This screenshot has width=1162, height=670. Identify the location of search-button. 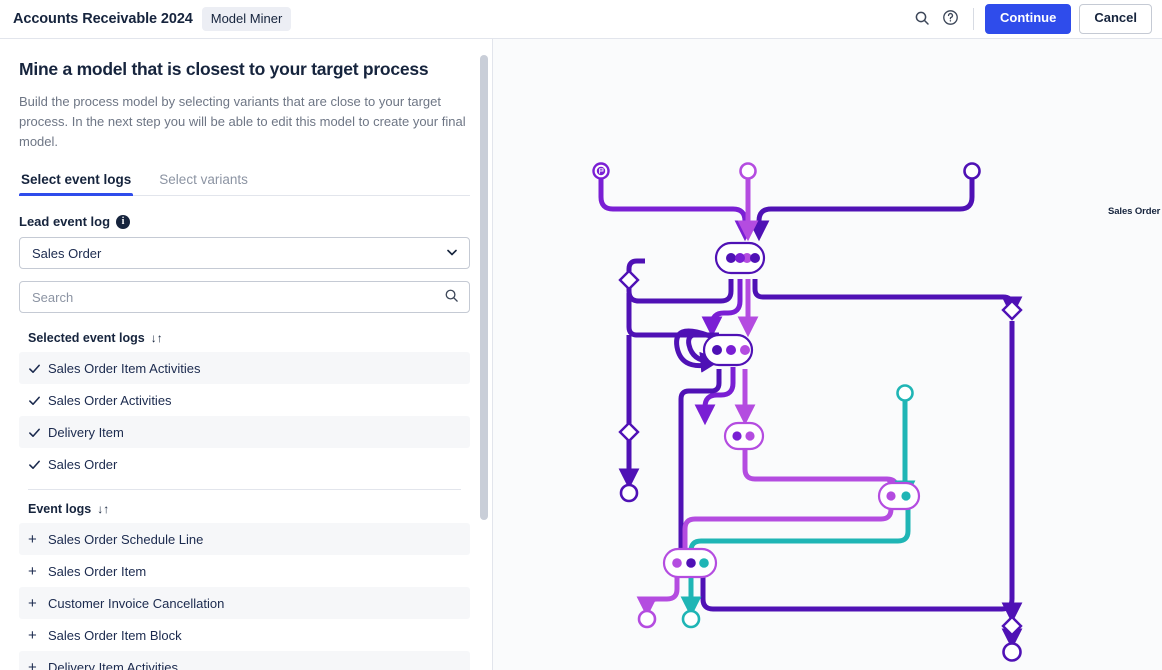
(922, 19).